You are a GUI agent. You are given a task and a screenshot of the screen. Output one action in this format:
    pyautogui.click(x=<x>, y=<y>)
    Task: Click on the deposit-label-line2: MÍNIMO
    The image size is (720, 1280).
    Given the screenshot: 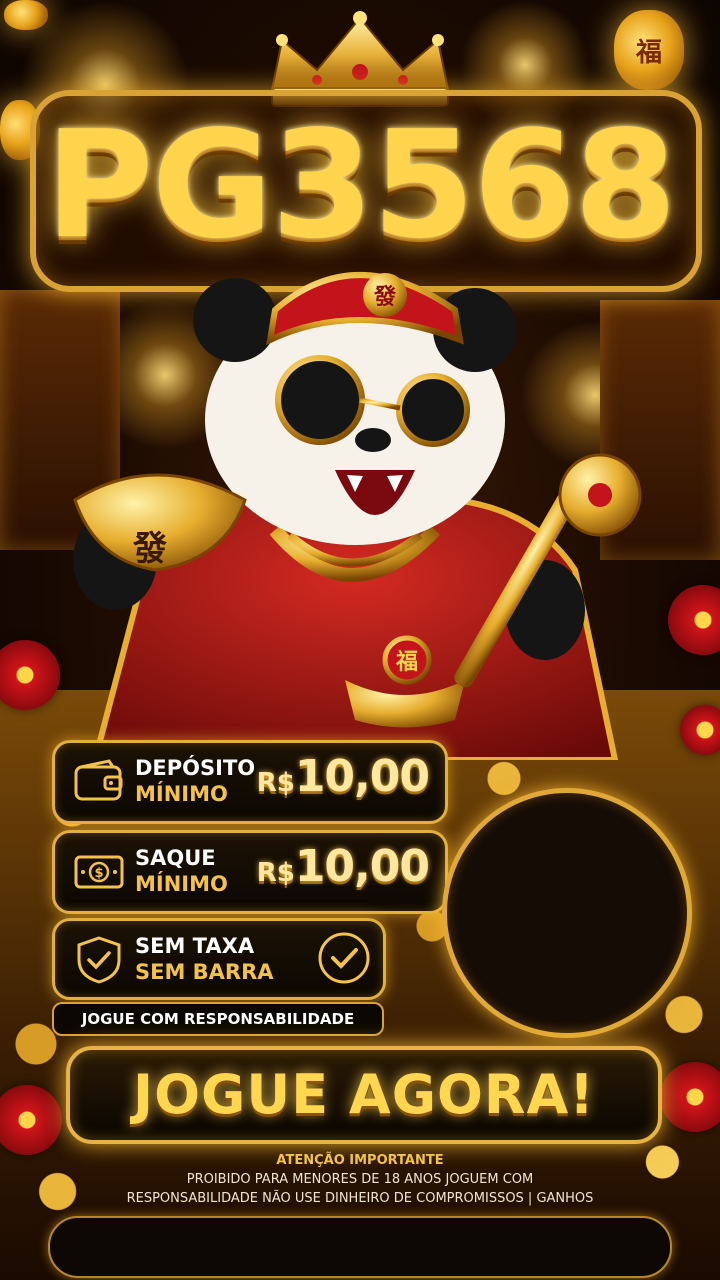 What is the action you would take?
    pyautogui.click(x=181, y=794)
    